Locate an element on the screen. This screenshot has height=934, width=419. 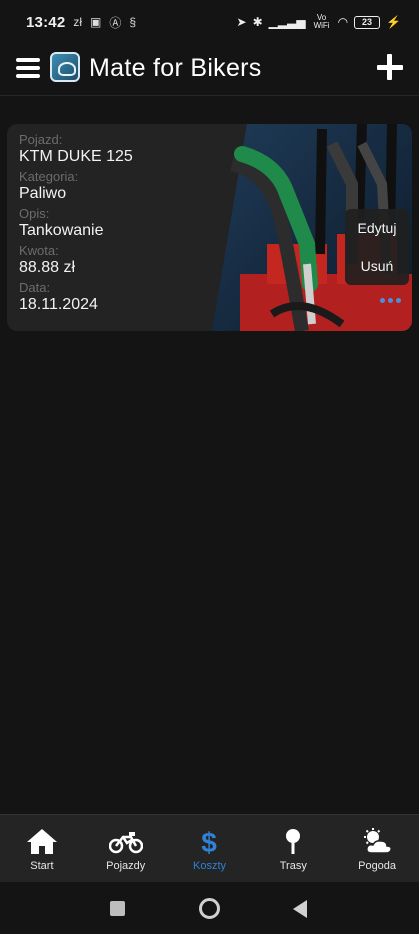
status-left: 13:42 zł ▣ Ⓐ § is located at coordinates (81, 22).